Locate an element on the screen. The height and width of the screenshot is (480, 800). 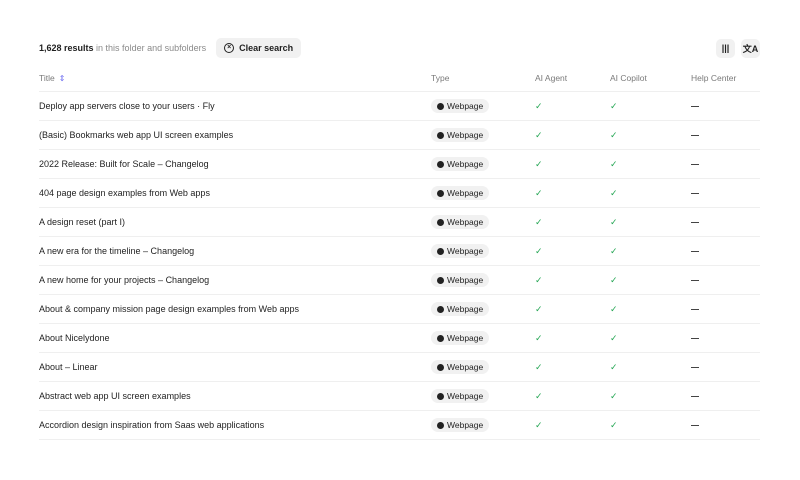
row-title: About Nicelydone is located at coordinates (235, 338).